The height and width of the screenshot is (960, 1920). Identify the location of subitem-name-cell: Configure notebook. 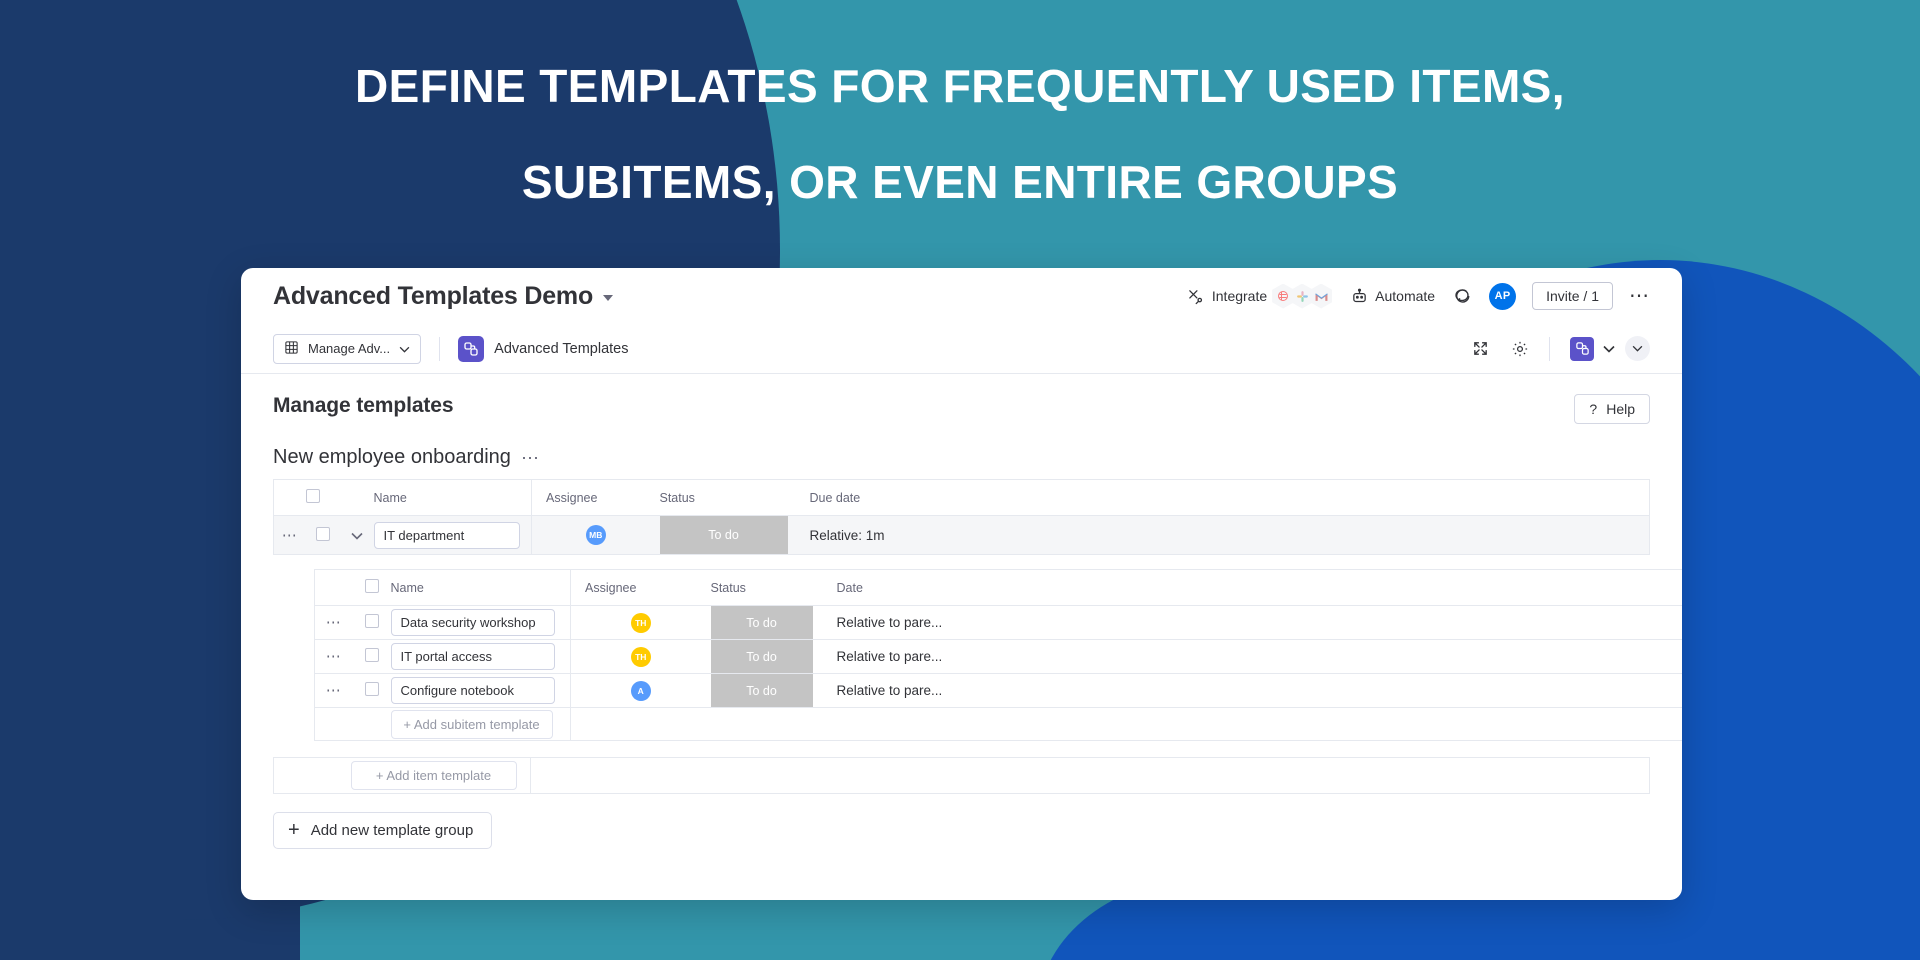
(480, 690).